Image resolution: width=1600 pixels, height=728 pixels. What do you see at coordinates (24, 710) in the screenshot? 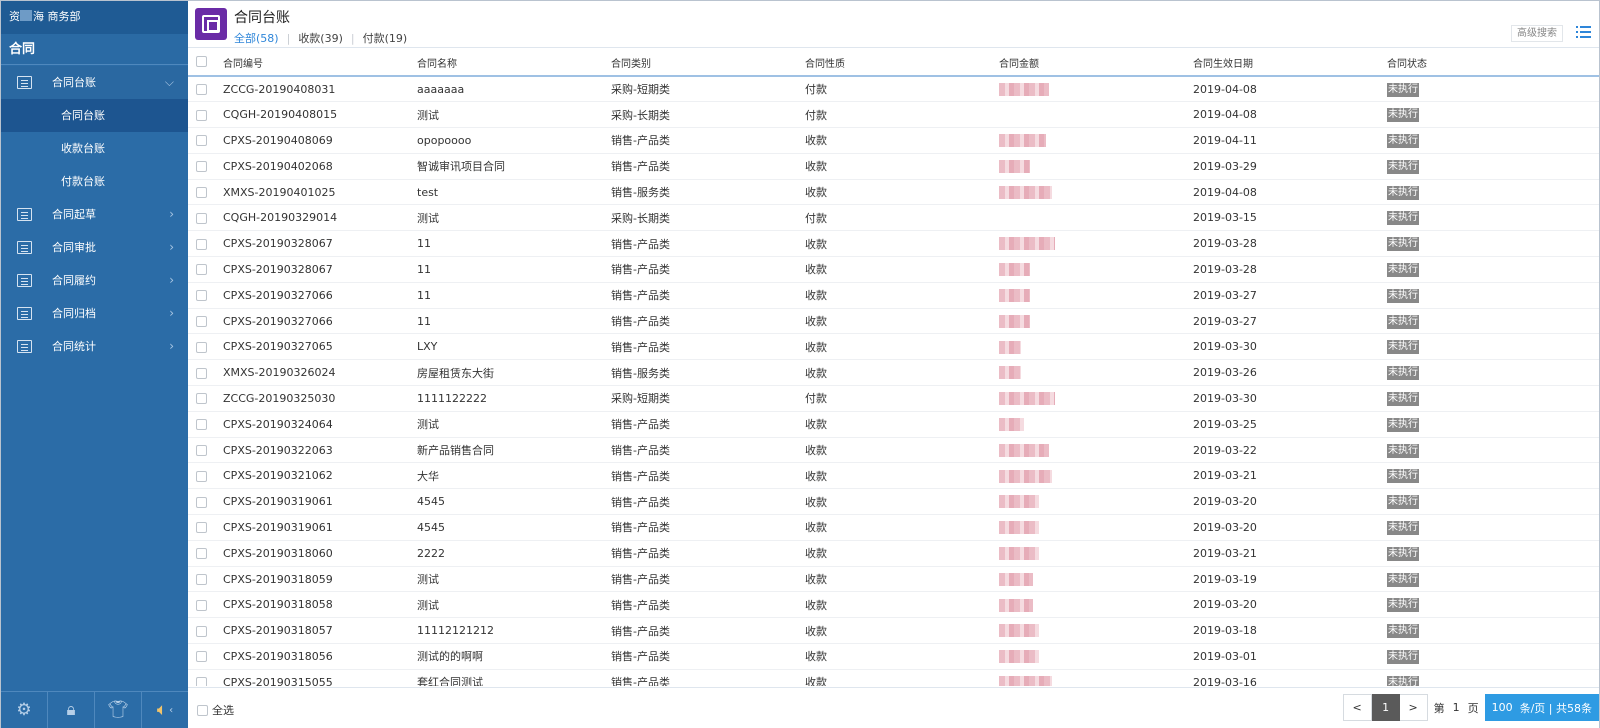
I see `gear-icon: ⚙` at bounding box center [24, 710].